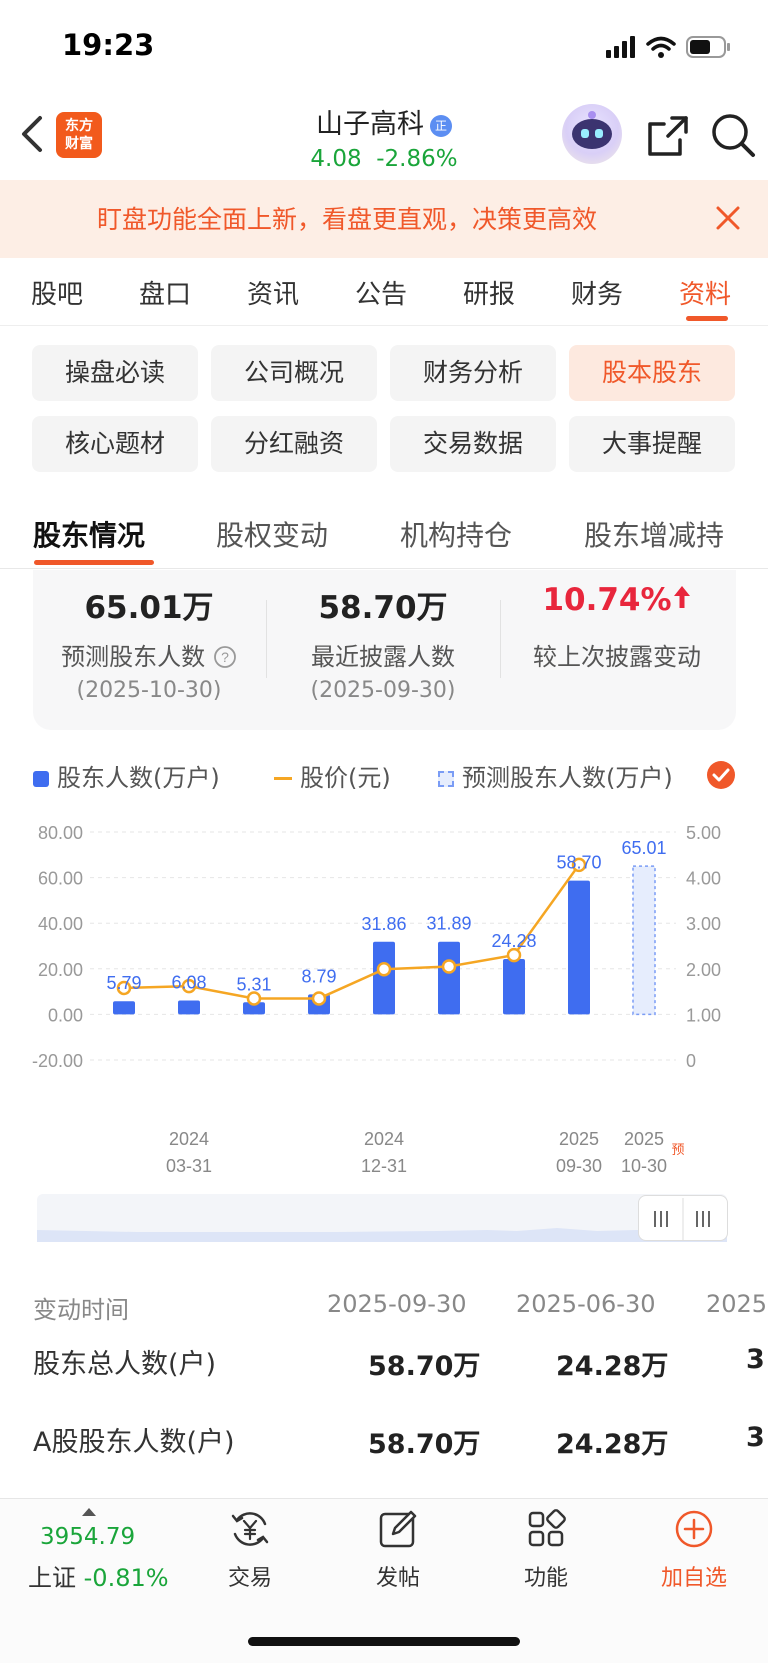  Describe the element at coordinates (283, 778) in the screenshot. I see `legend-line-swatch` at that location.